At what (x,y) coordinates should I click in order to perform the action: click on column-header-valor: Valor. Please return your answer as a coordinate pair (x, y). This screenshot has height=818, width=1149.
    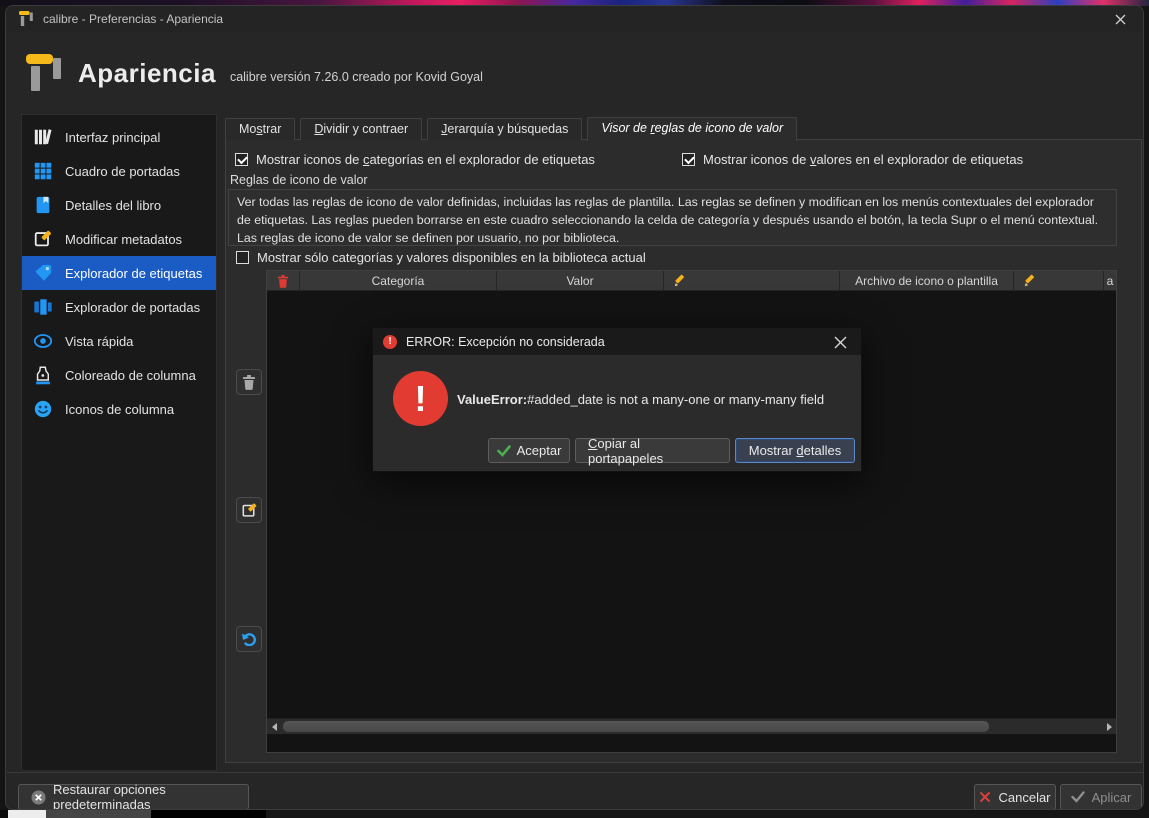
    Looking at the image, I should click on (580, 280).